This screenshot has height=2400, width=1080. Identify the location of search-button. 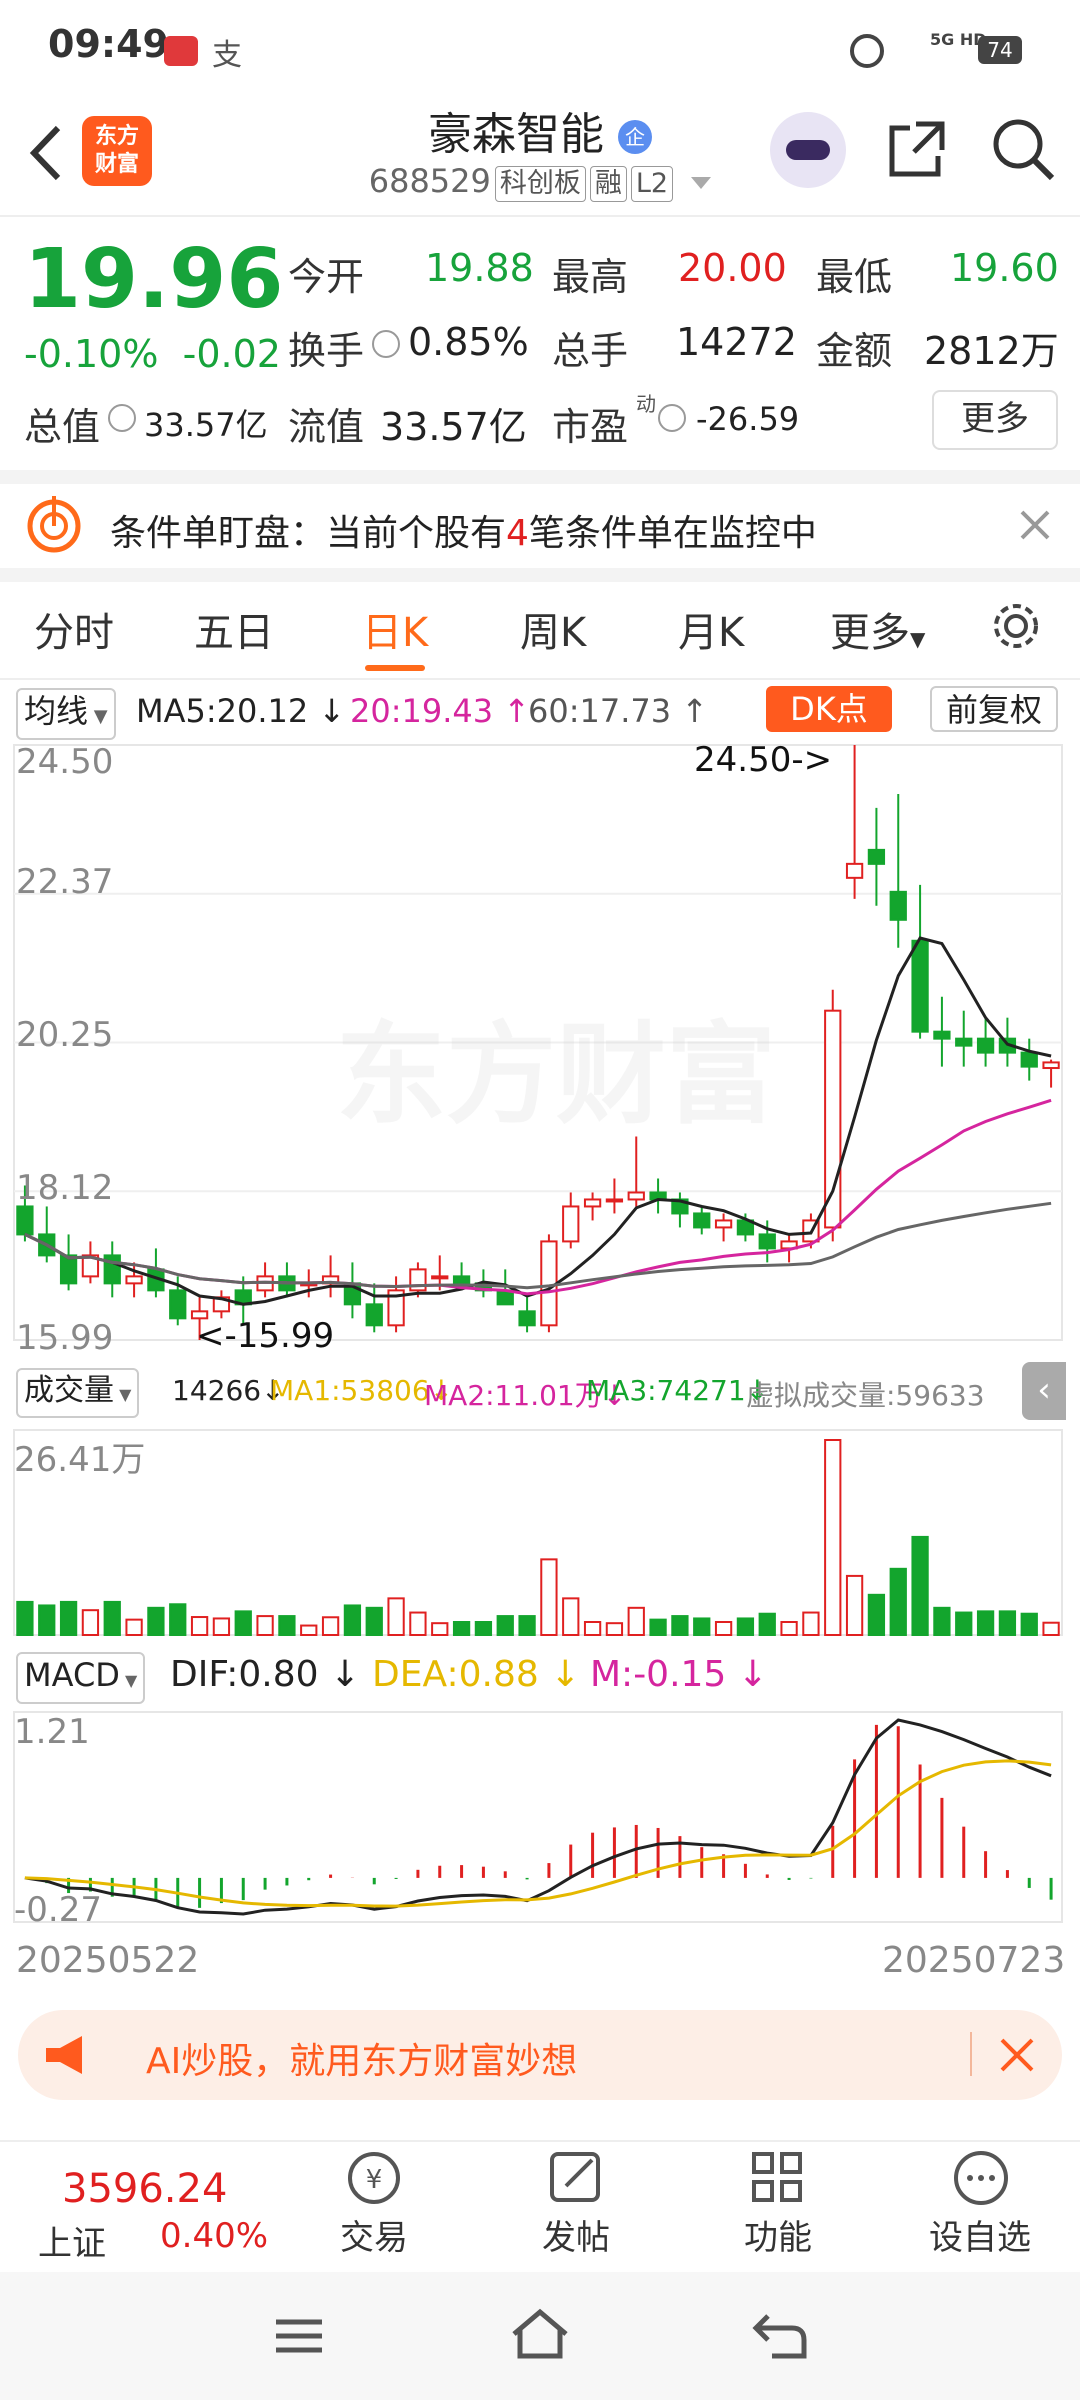
(1023, 151).